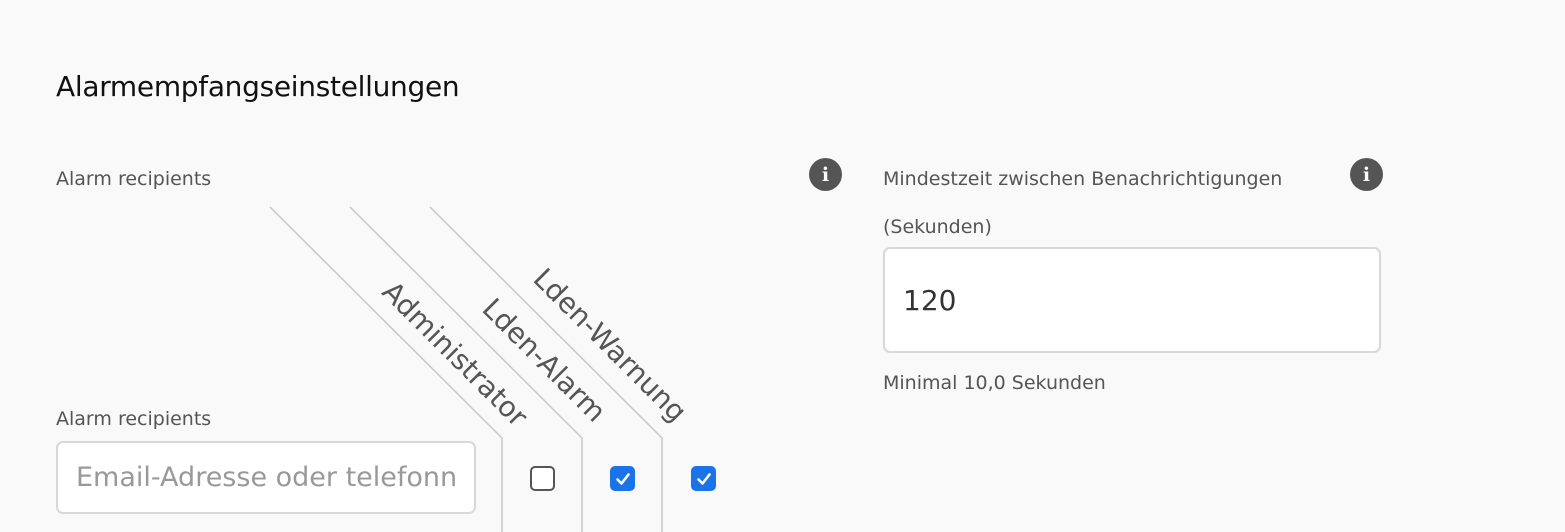 This screenshot has width=1565, height=532. What do you see at coordinates (542, 478) in the screenshot?
I see `administrator-checkbox` at bounding box center [542, 478].